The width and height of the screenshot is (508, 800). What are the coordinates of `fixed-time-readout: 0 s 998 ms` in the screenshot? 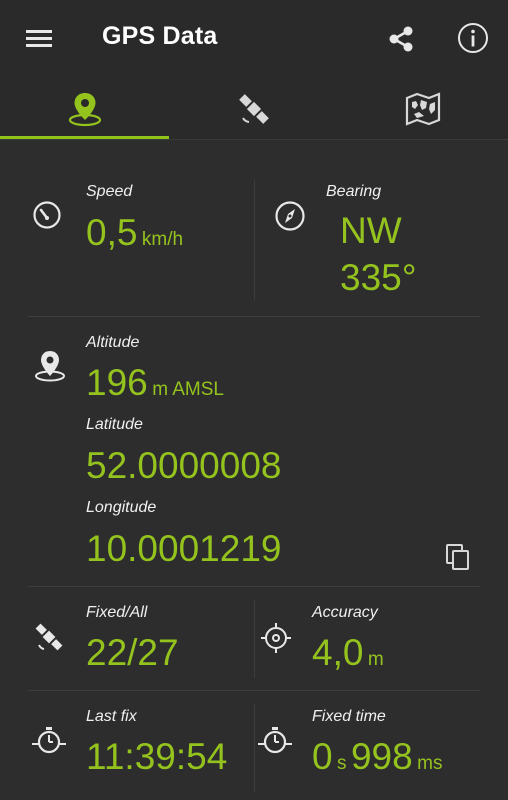 It's located at (377, 757).